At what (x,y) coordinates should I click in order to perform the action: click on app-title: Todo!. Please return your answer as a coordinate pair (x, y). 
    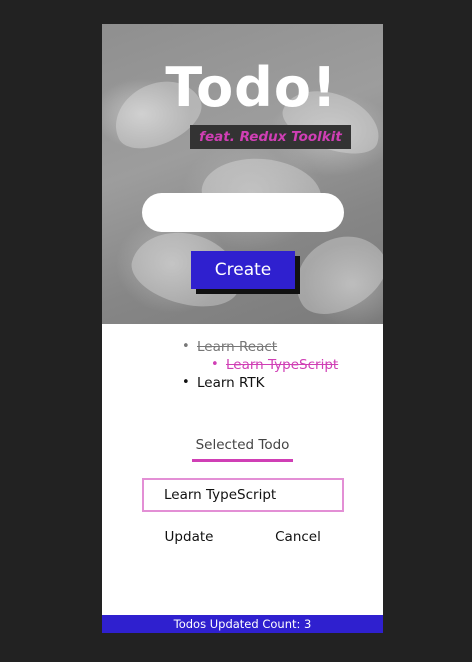
    Looking at the image, I should click on (251, 87).